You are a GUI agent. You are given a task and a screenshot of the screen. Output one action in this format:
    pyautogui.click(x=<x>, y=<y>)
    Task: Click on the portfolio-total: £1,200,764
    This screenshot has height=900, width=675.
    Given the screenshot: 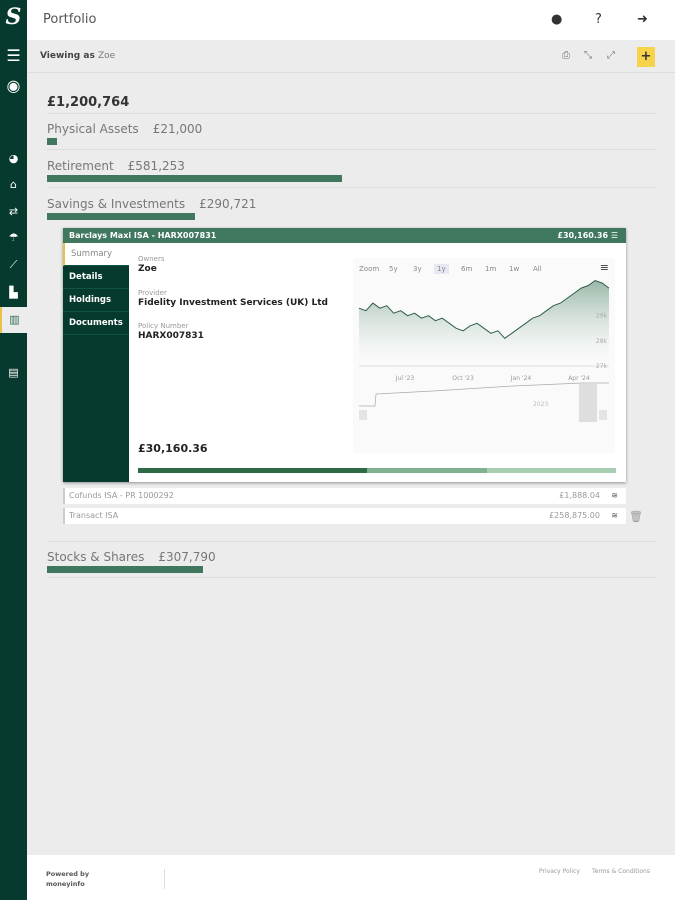 What is the action you would take?
    pyautogui.click(x=88, y=102)
    